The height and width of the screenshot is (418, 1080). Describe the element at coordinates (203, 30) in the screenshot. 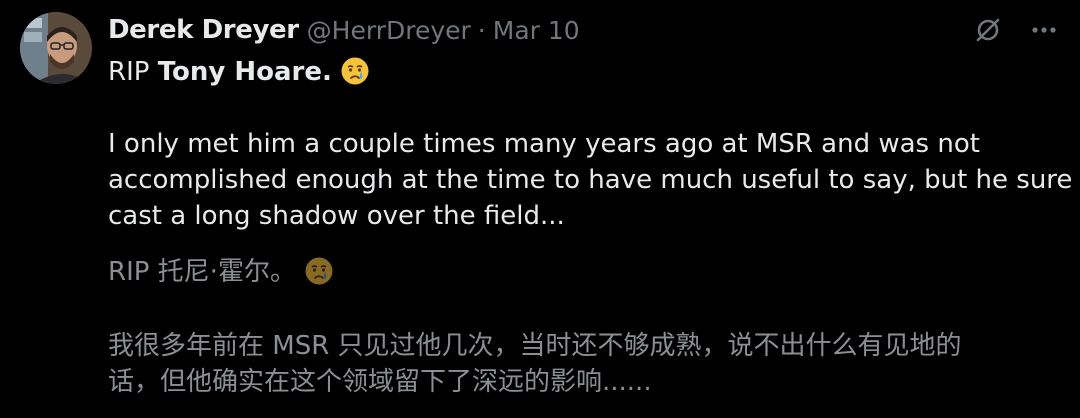

I see `author-name: Derek Dreyer` at that location.